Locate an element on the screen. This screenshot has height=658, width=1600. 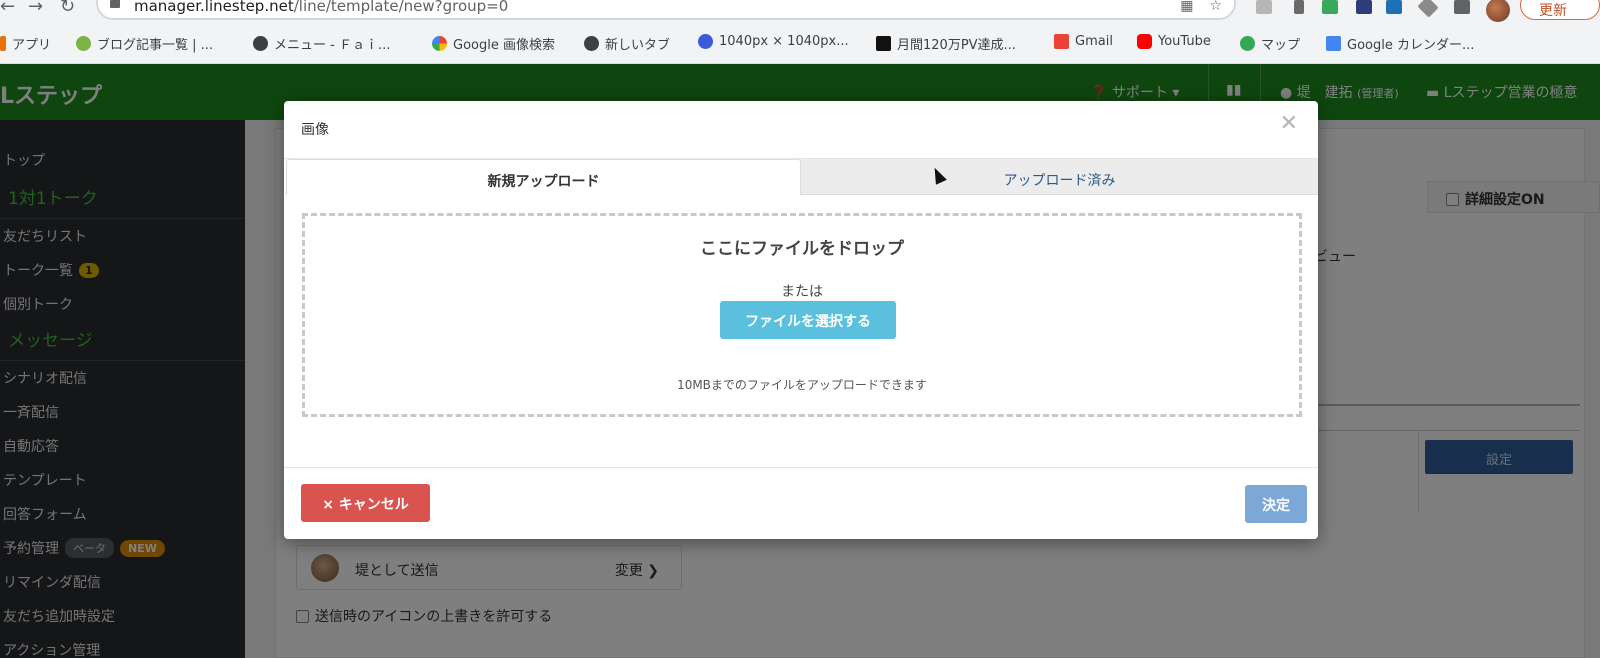
bookmark-google-images: Google 画像検索 is located at coordinates (493, 43).